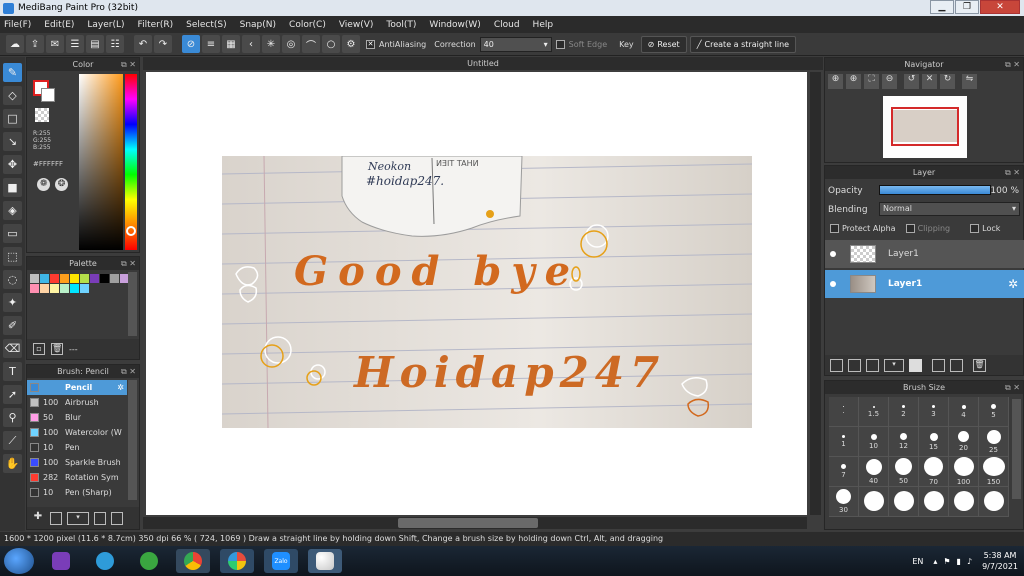  I want to click on select-tool-icon: ⬚, so click(12, 256).